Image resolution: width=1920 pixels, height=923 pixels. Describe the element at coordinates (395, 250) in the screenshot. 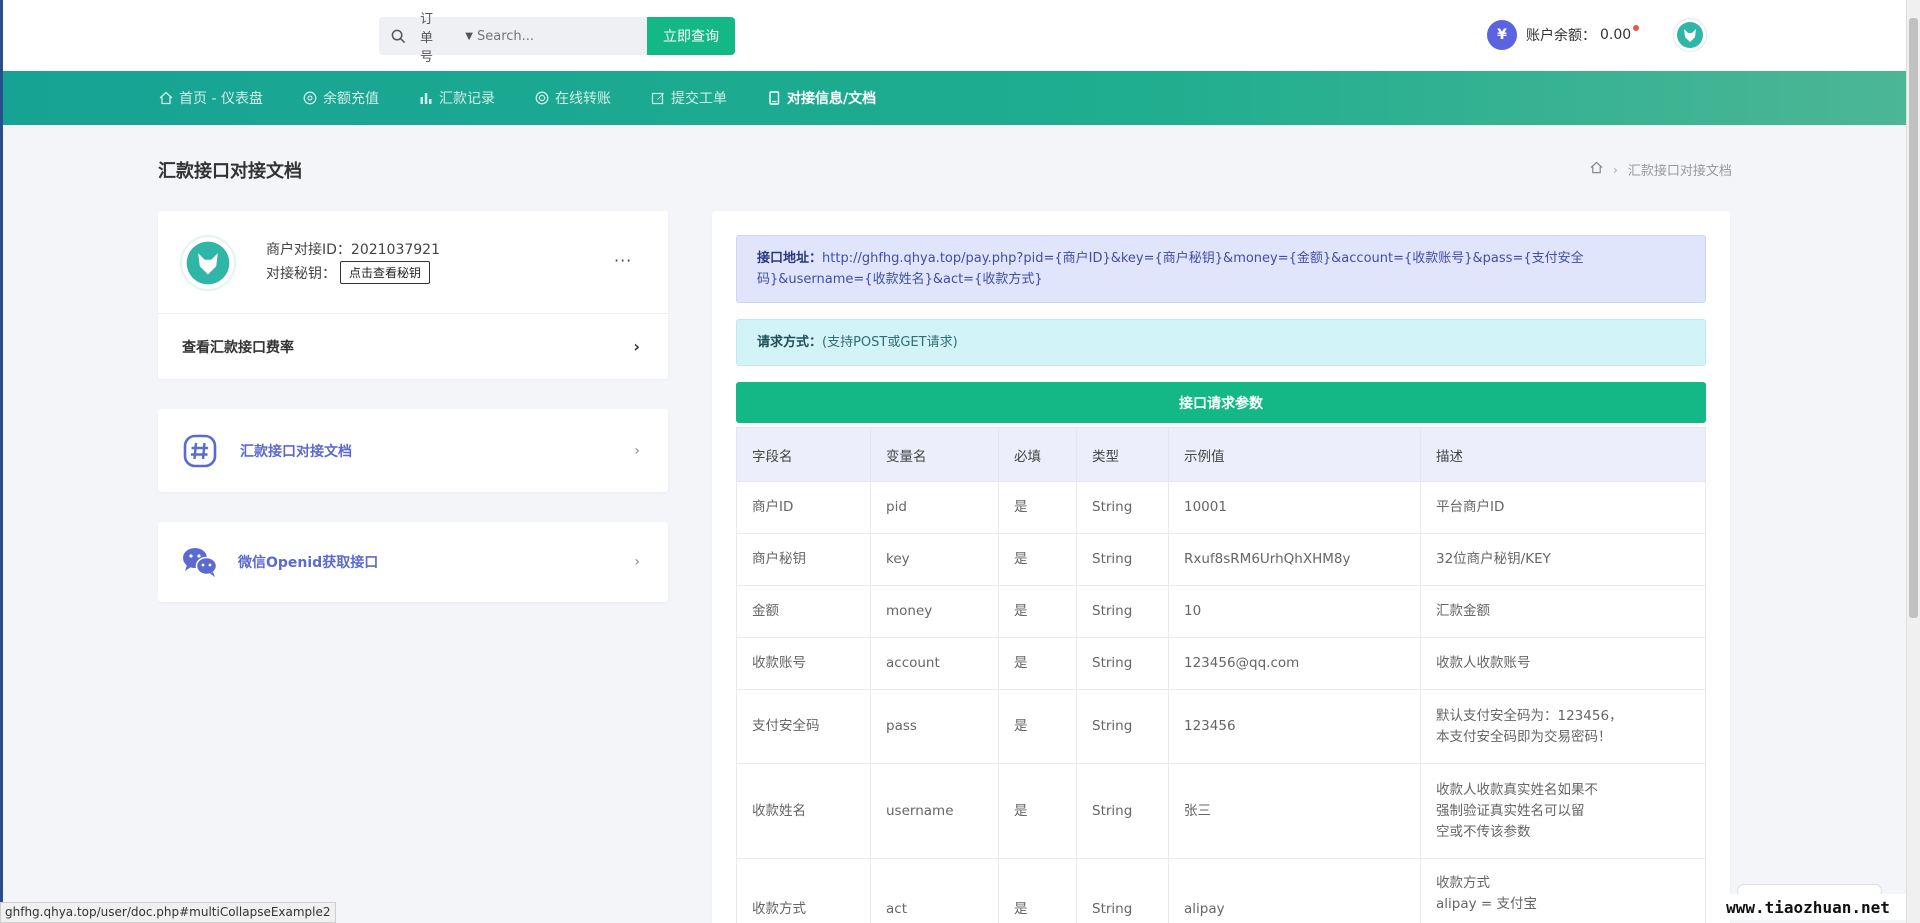

I see `merchant-id-value: 2021037921` at that location.